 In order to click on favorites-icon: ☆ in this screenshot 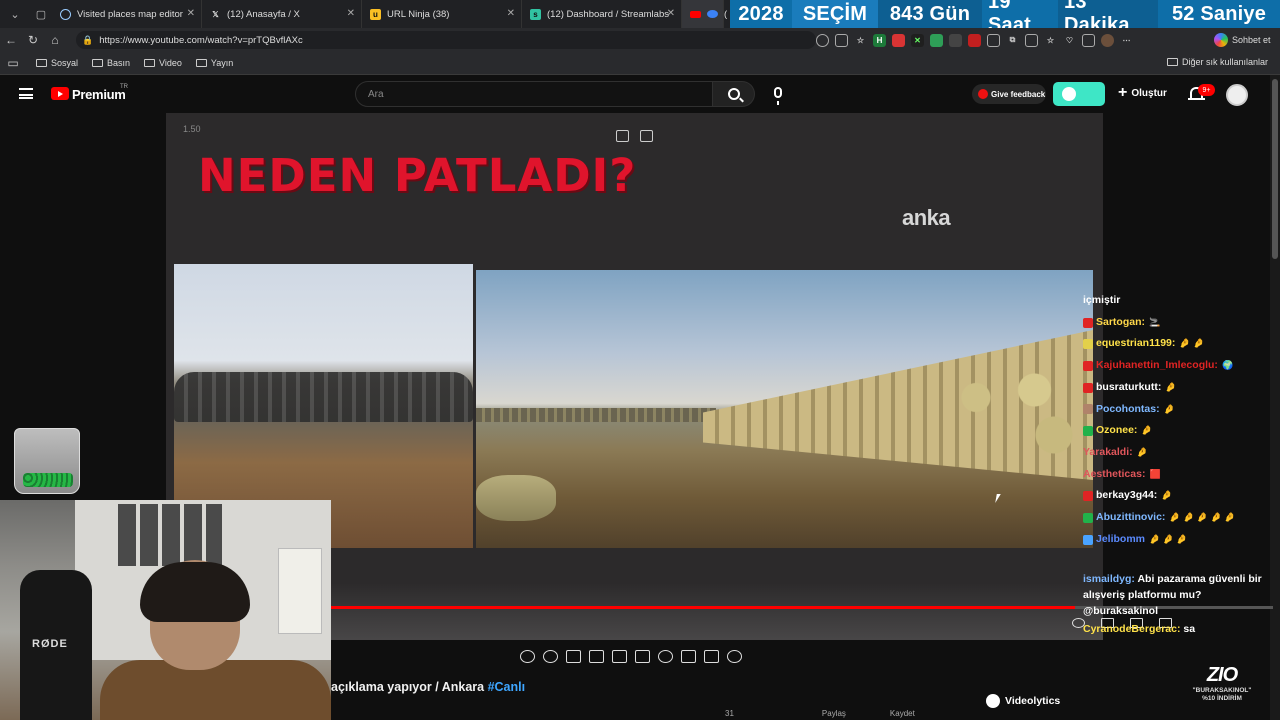, I will do `click(1050, 40)`.